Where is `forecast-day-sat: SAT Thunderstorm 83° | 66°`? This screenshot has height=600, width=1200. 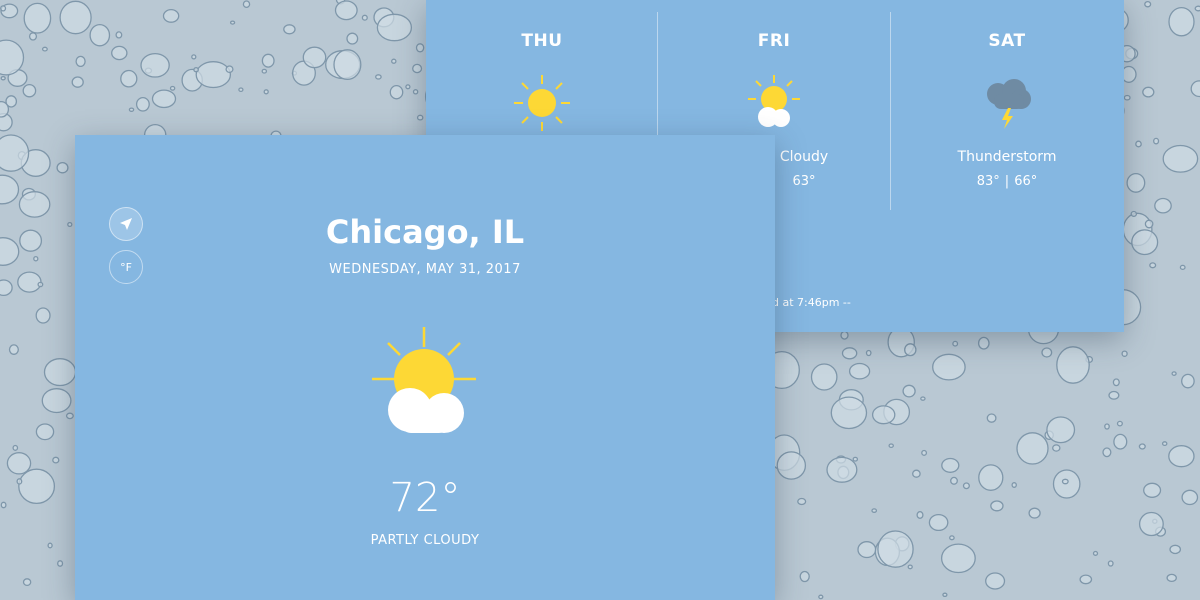 forecast-day-sat: SAT Thunderstorm 83° | 66° is located at coordinates (1007, 105).